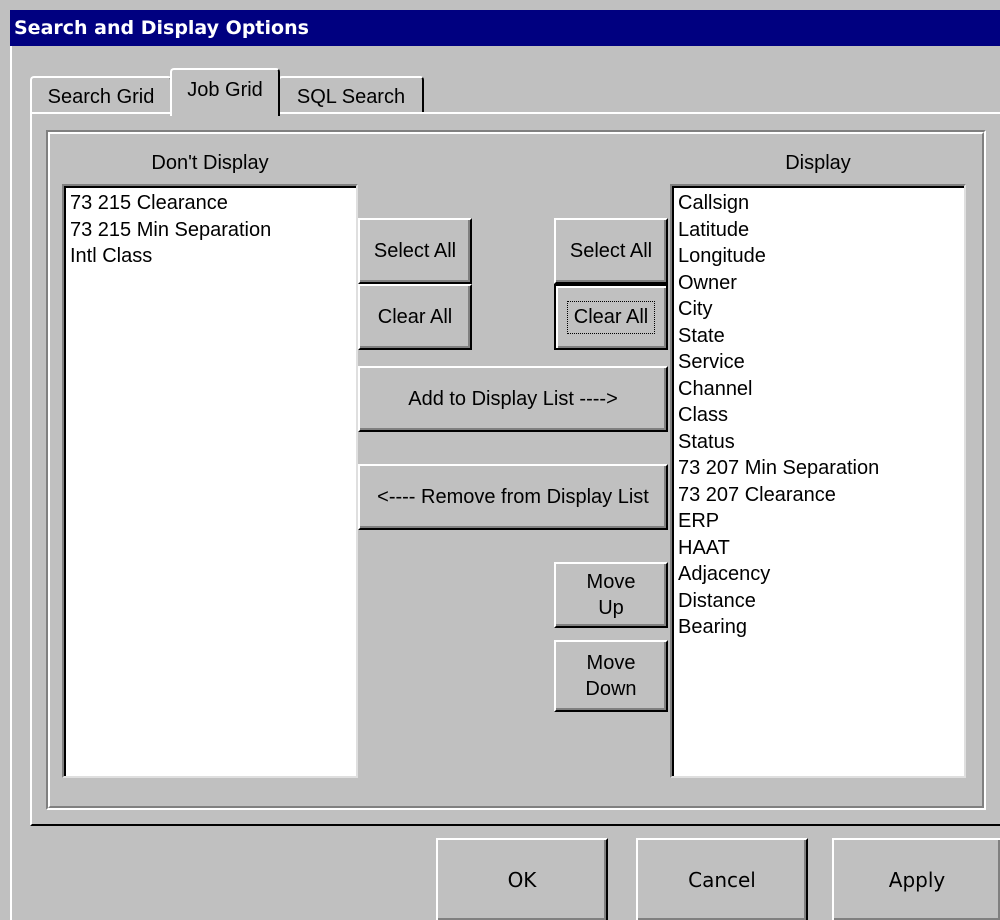 The width and height of the screenshot is (1000, 920). I want to click on tab-search-grid: Search Grid, so click(101, 95).